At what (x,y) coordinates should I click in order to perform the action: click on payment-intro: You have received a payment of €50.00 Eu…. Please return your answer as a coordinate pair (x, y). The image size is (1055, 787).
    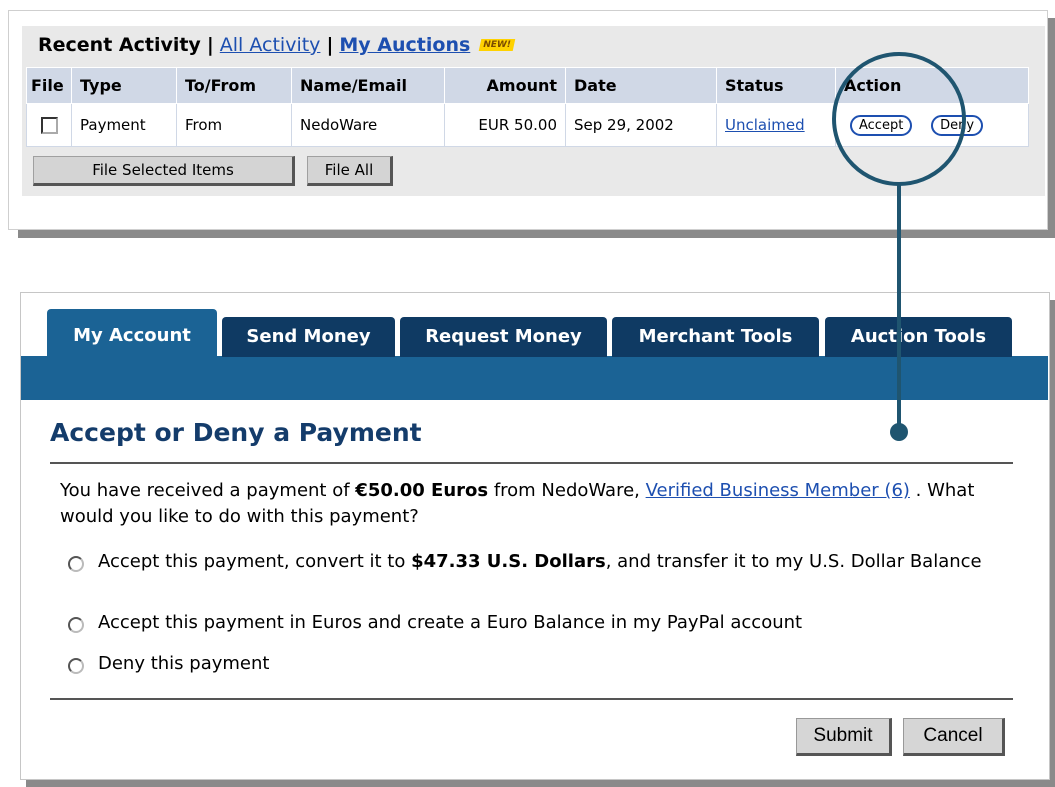
    Looking at the image, I should click on (530, 504).